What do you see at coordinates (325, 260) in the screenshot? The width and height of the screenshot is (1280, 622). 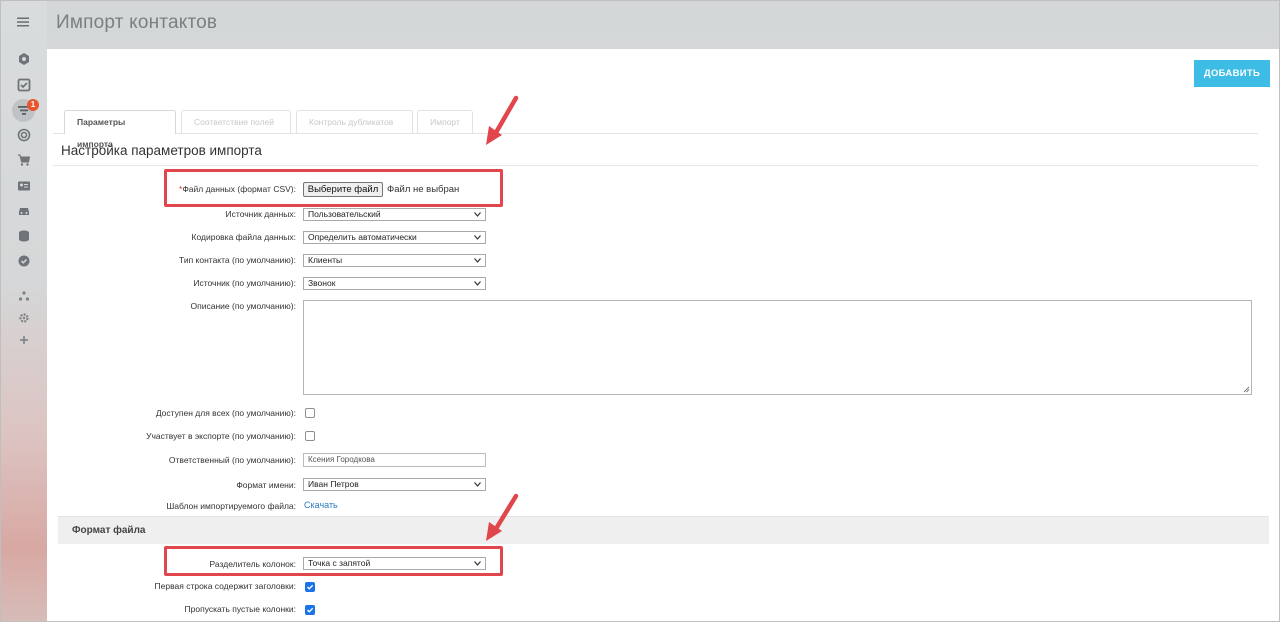 I see `contact-type-value: Клиенты` at bounding box center [325, 260].